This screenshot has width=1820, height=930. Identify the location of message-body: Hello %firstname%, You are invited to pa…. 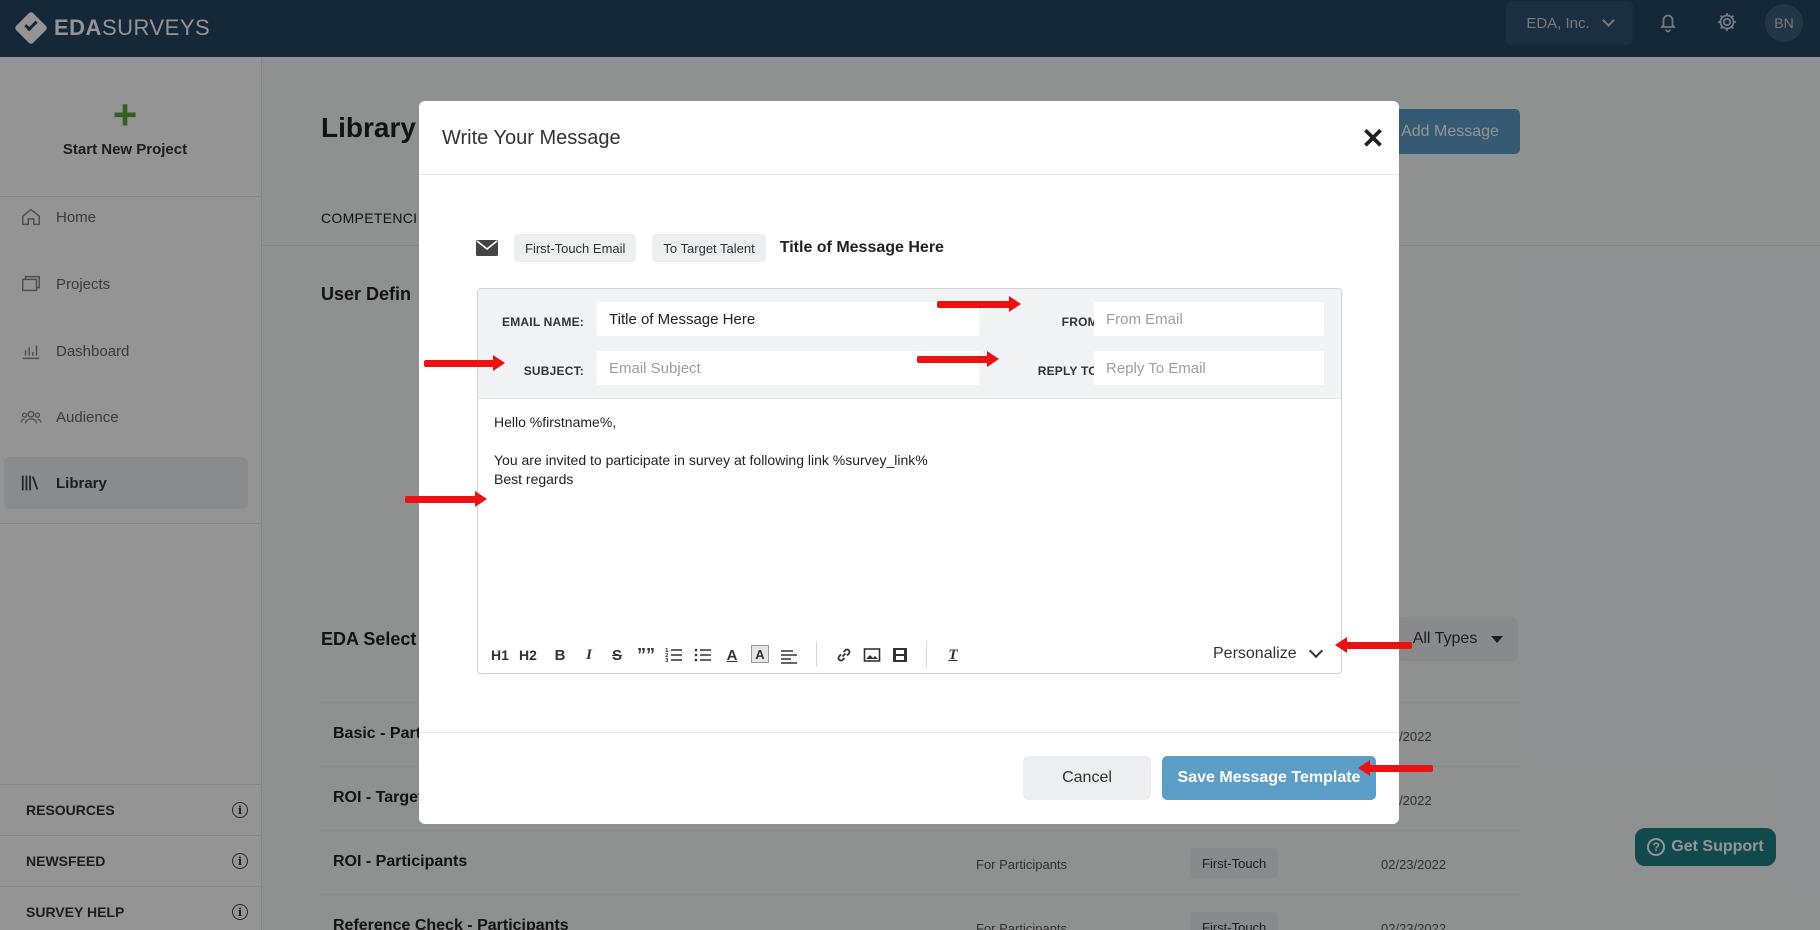
(711, 451).